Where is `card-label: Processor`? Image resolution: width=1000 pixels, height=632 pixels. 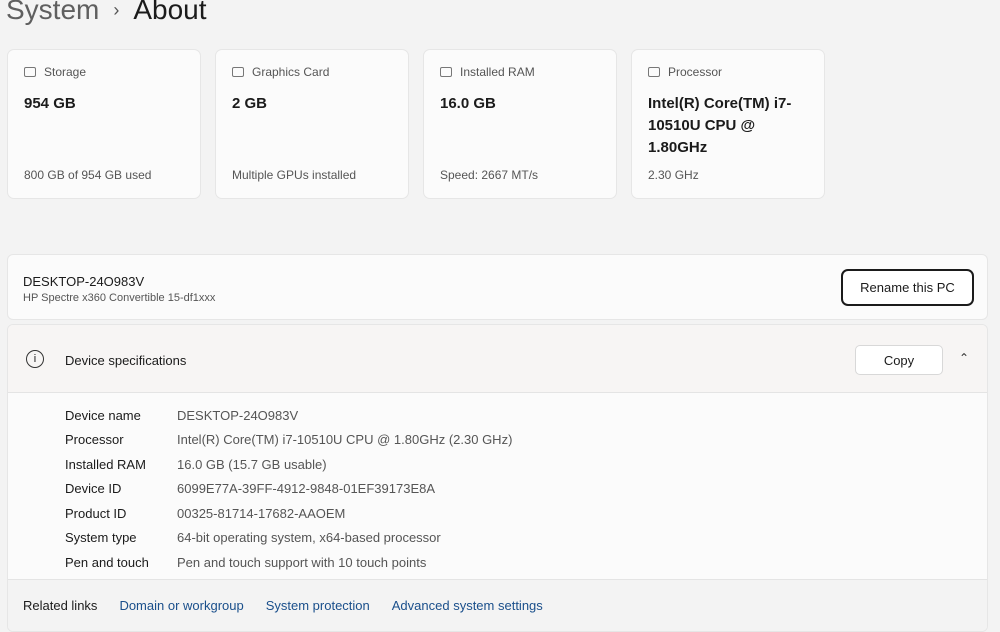 card-label: Processor is located at coordinates (695, 72).